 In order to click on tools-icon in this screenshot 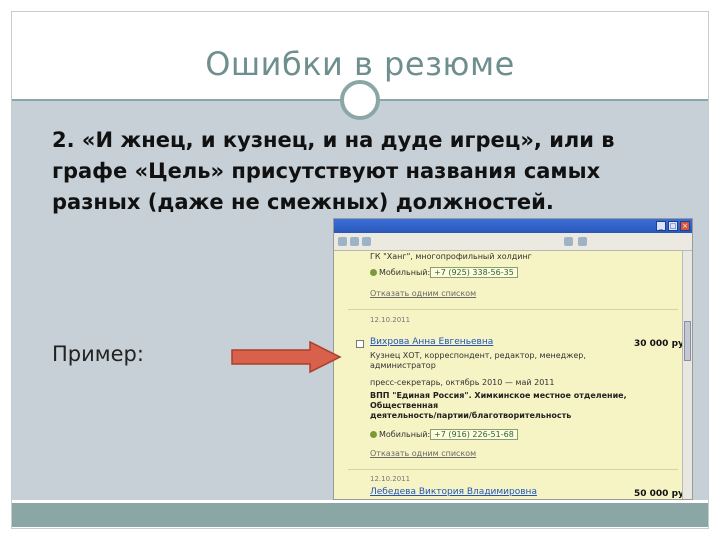, I will do `click(568, 241)`.